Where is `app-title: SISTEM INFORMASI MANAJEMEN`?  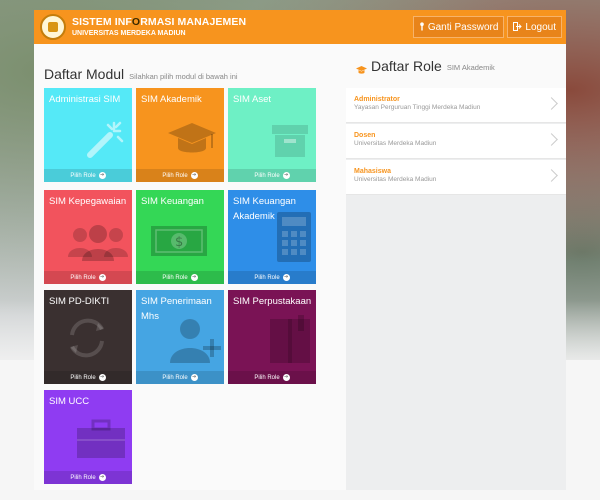 app-title: SISTEM INFORMASI MANAJEMEN is located at coordinates (159, 22).